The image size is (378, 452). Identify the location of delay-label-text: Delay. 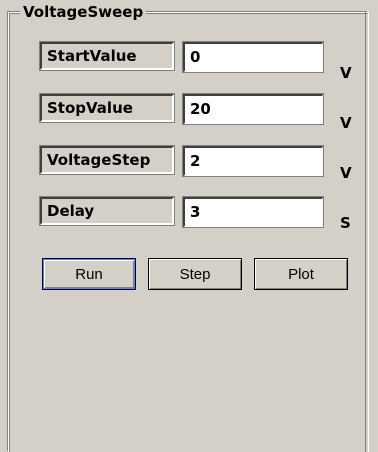
(71, 211).